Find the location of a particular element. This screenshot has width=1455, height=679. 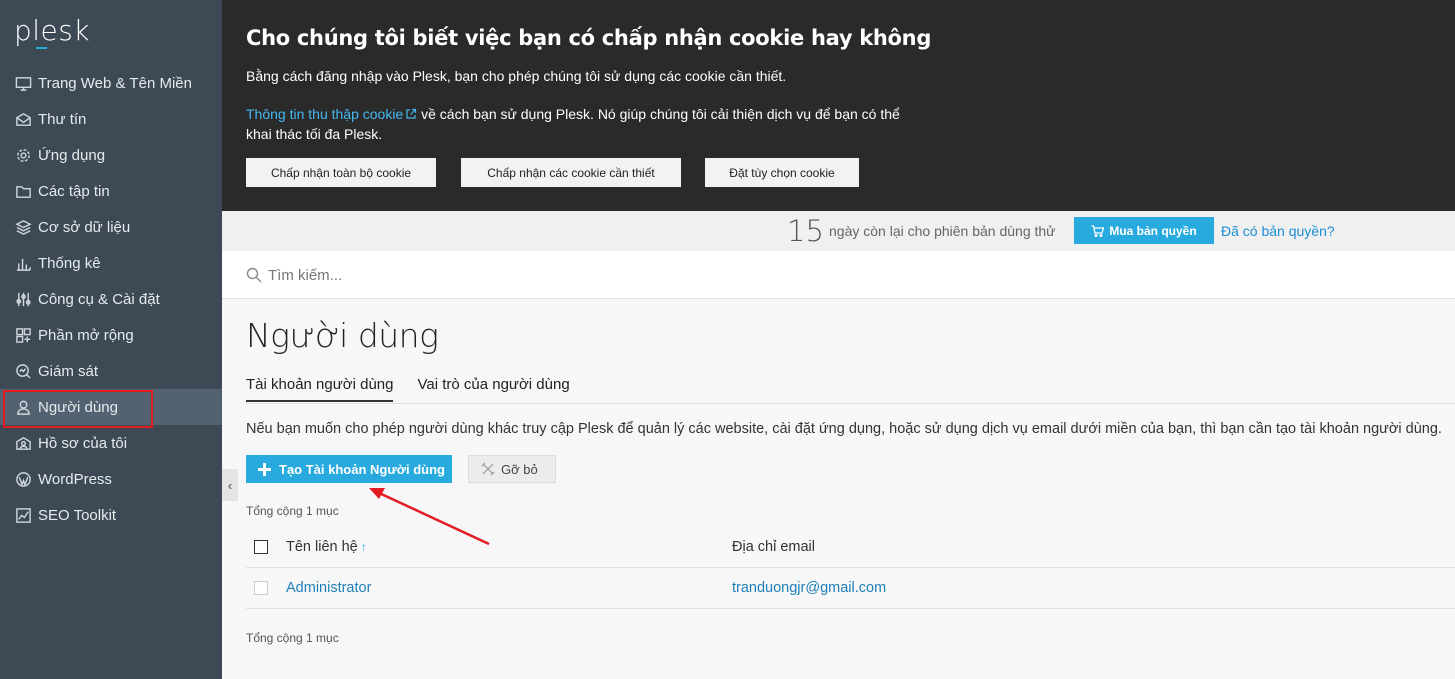

buy-license-button: Mua bản quyền is located at coordinates (1144, 230).